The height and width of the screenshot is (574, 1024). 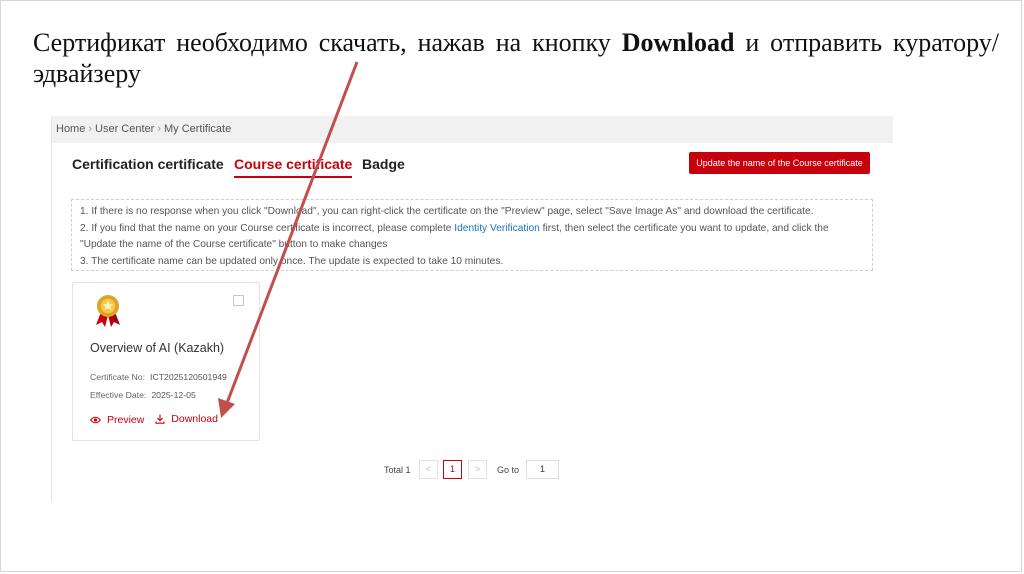 What do you see at coordinates (124, 129) in the screenshot?
I see `breadcrumb-user-center: User Center` at bounding box center [124, 129].